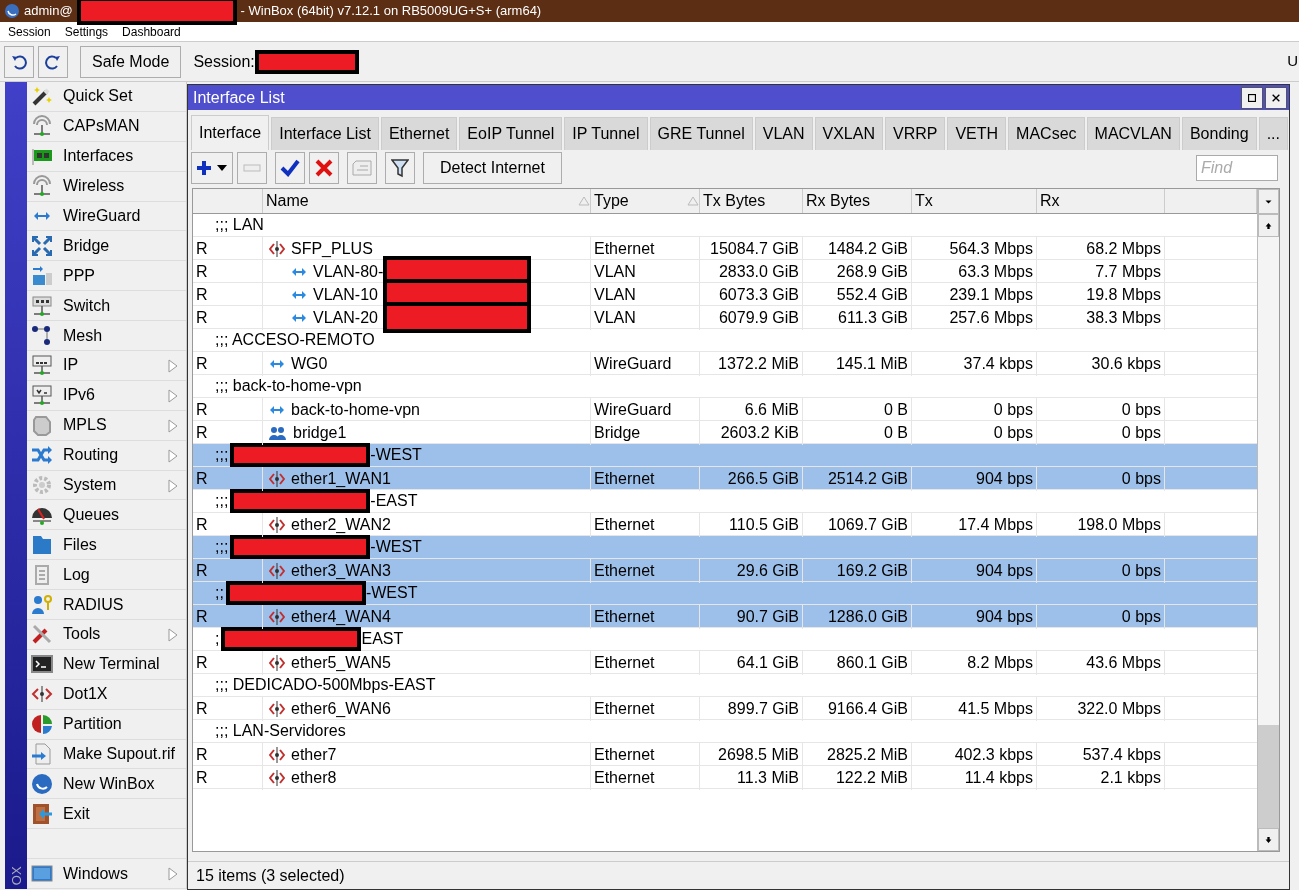  What do you see at coordinates (106, 605) in the screenshot?
I see `menu-item: RADIUS` at bounding box center [106, 605].